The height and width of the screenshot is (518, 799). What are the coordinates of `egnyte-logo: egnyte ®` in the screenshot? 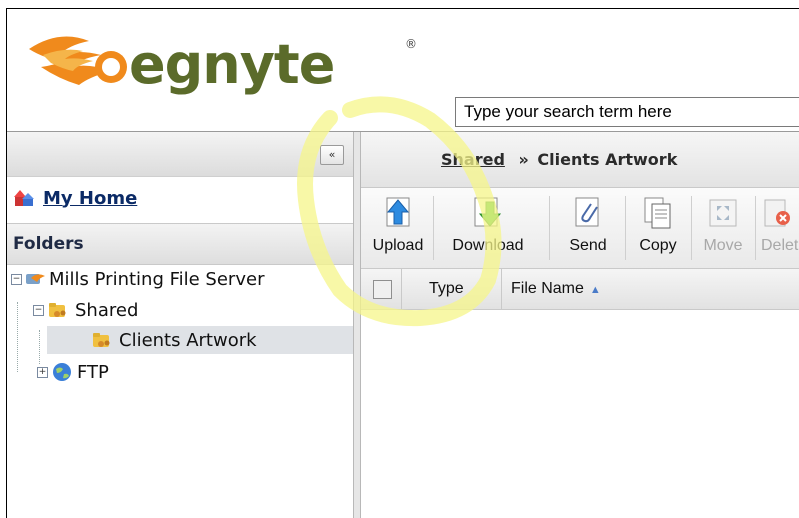 It's located at (219, 59).